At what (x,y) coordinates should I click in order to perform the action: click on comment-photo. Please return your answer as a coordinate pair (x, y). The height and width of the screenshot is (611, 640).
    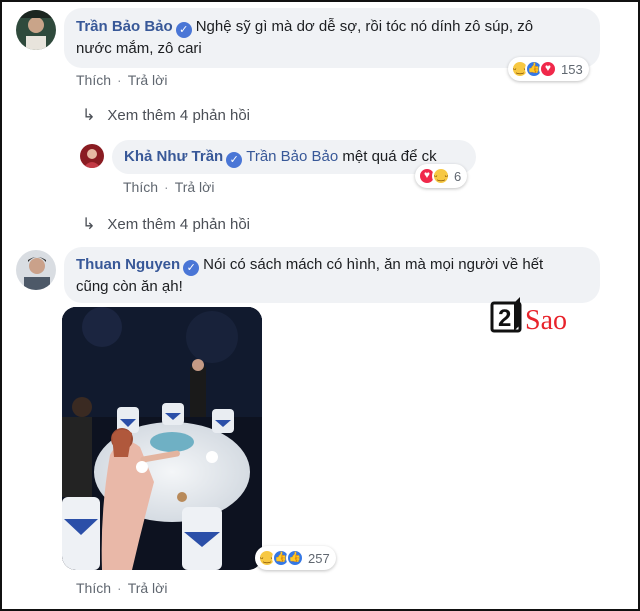
    Looking at the image, I should click on (162, 438).